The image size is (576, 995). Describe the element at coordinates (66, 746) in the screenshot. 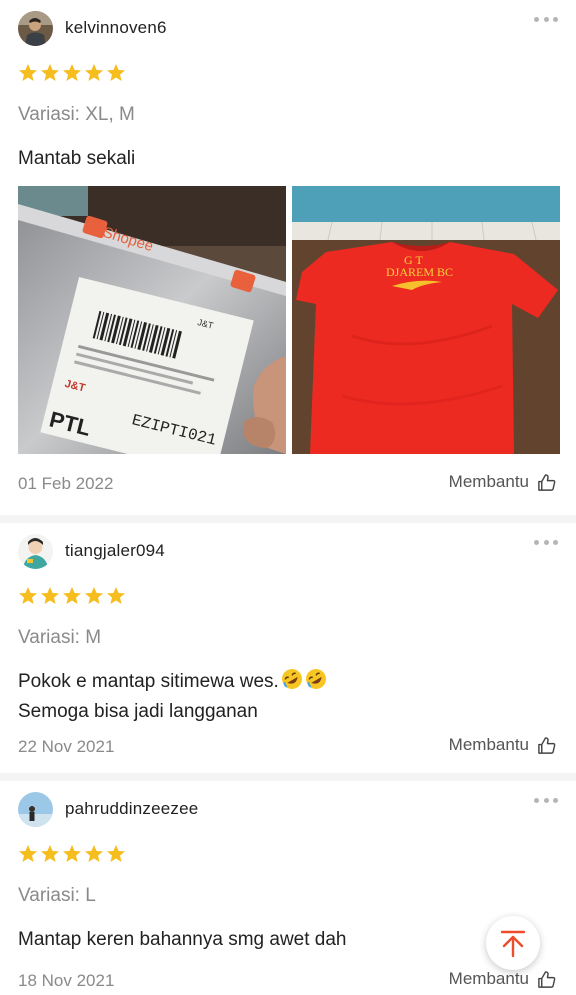

I see `review-date: 22 Nov 2021` at that location.